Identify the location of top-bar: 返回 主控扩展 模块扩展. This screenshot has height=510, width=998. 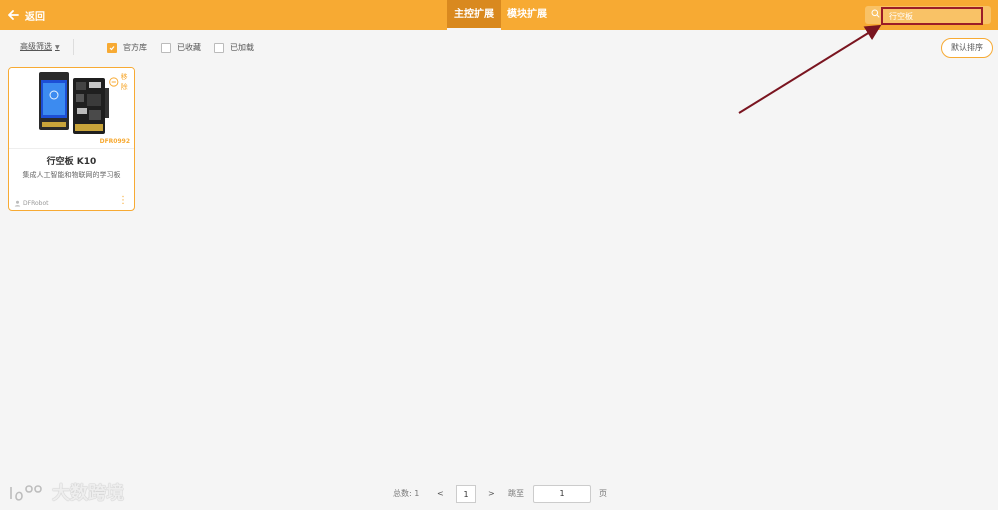
(499, 15).